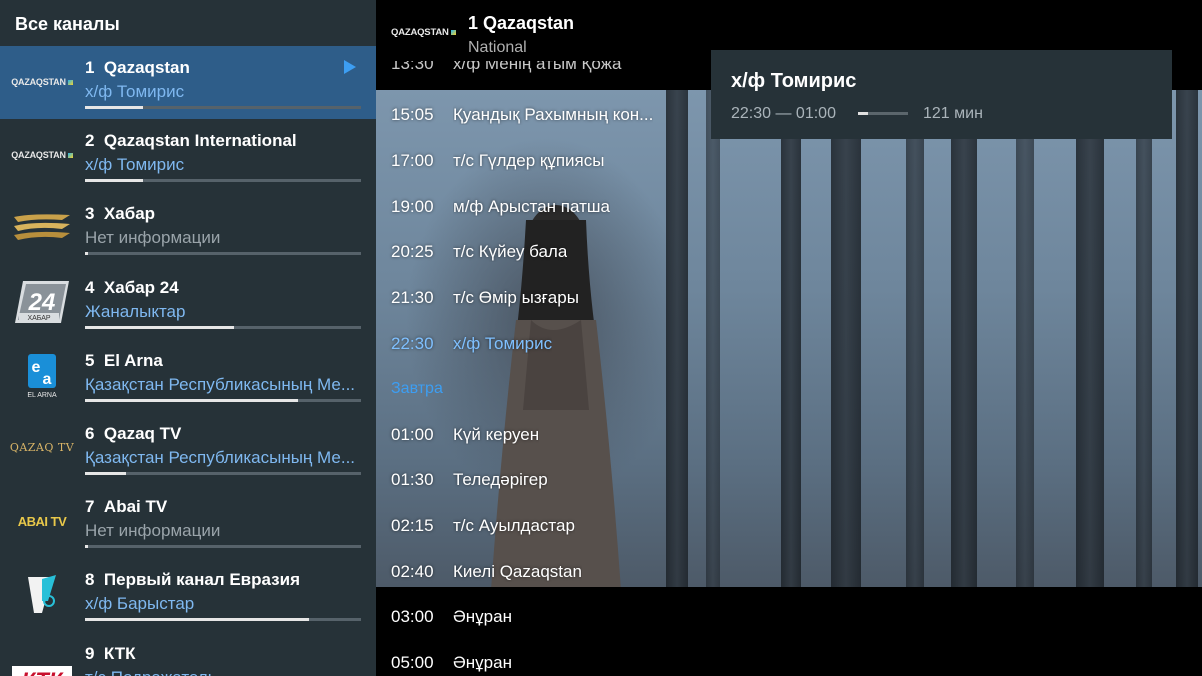 Image resolution: width=1202 pixels, height=676 pixels. What do you see at coordinates (188, 83) in the screenshot?
I see `channel-item-1: Qazaqstan 1 Qazaqstan х/ф Томирис` at bounding box center [188, 83].